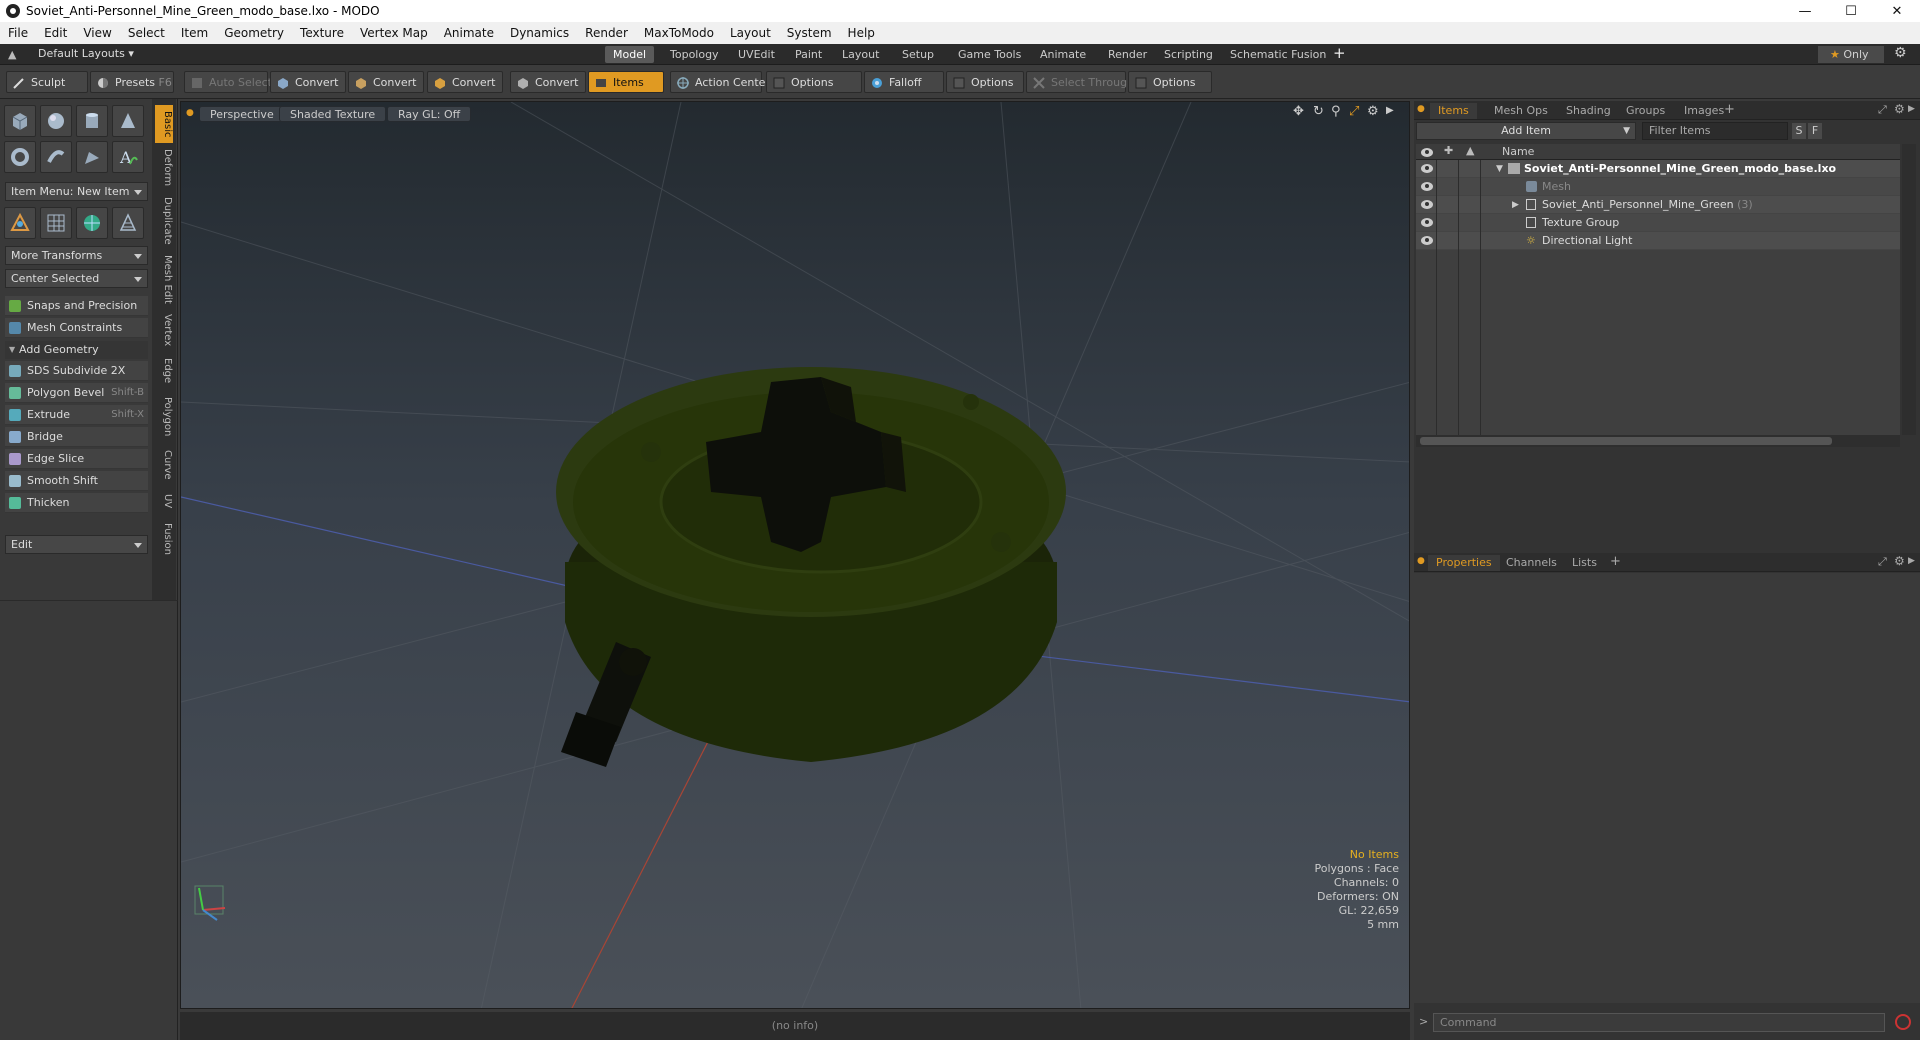 This screenshot has width=1920, height=1040. What do you see at coordinates (76, 393) in the screenshot?
I see `polygon-bevel-button: Polygon Bevel Shift-B` at bounding box center [76, 393].